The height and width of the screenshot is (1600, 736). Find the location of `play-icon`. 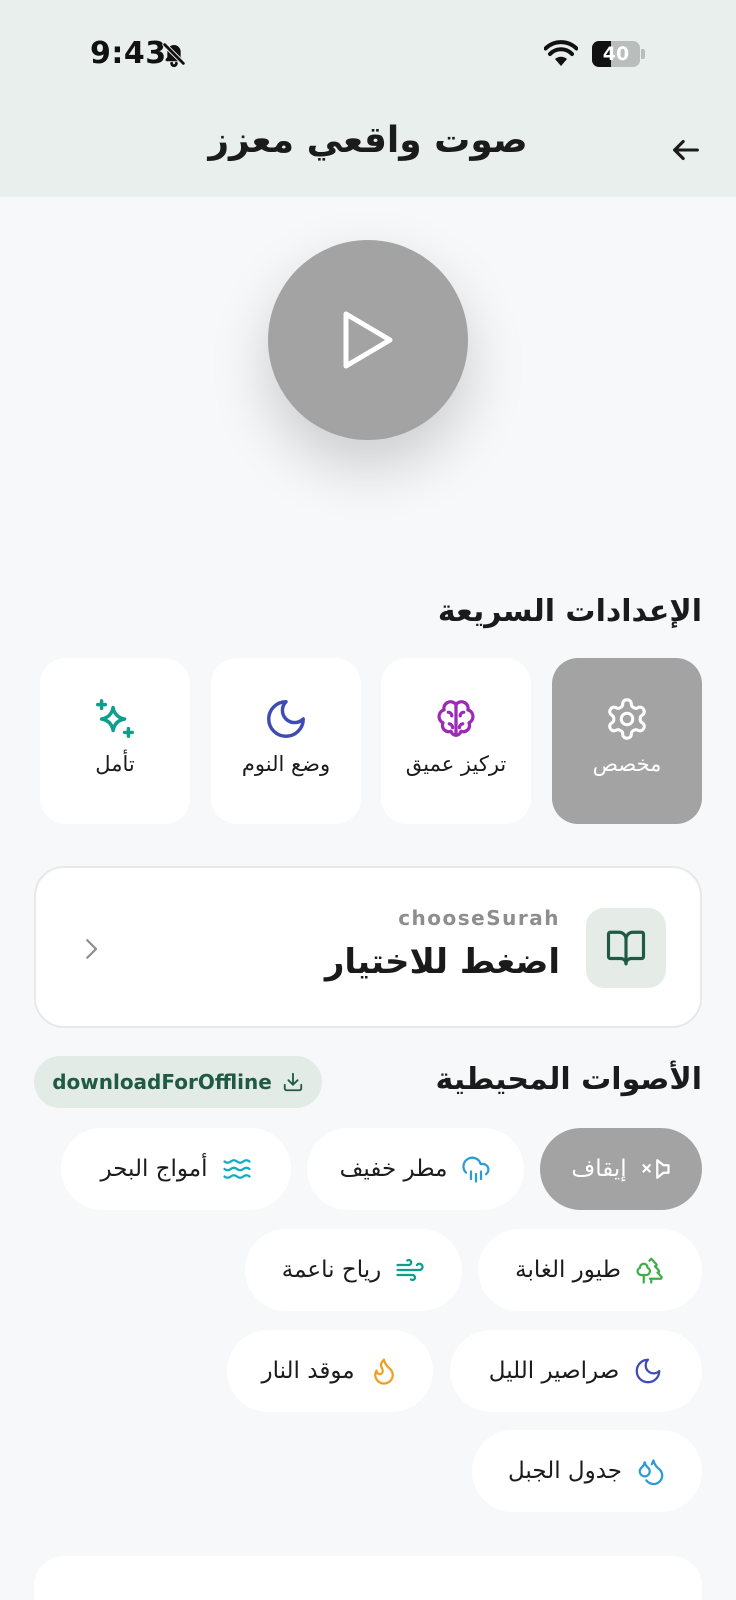

play-icon is located at coordinates (368, 340).